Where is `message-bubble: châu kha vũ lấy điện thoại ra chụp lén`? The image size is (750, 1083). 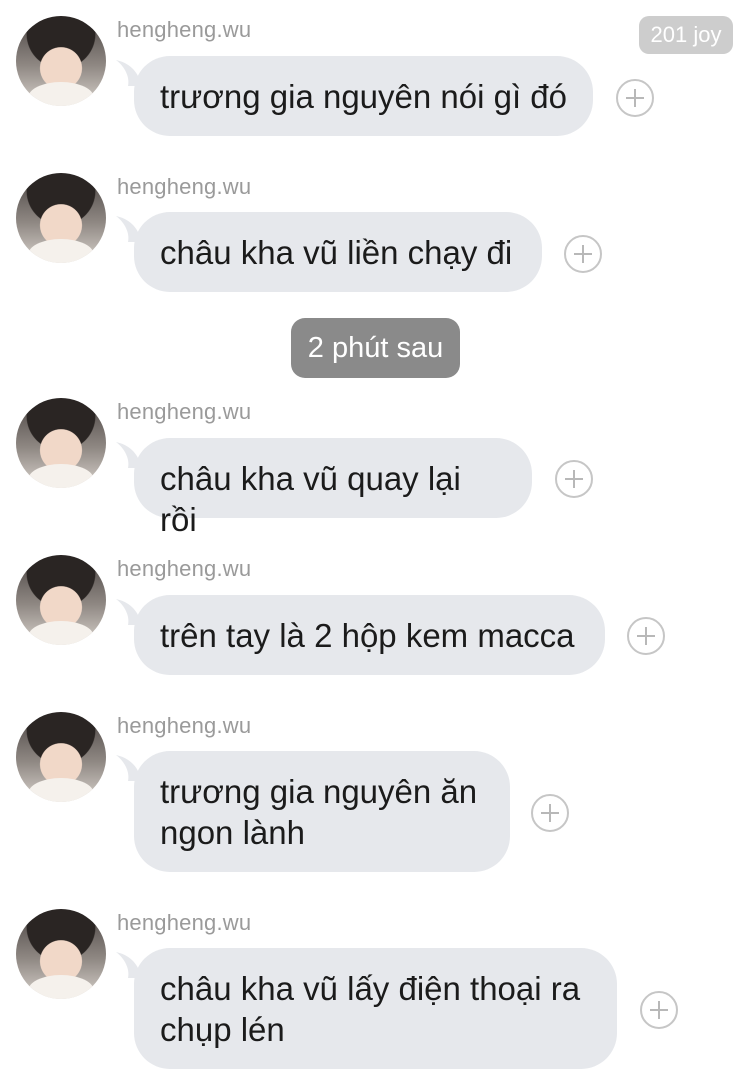
message-bubble: châu kha vũ lấy điện thoại ra chụp lén is located at coordinates (366, 1008).